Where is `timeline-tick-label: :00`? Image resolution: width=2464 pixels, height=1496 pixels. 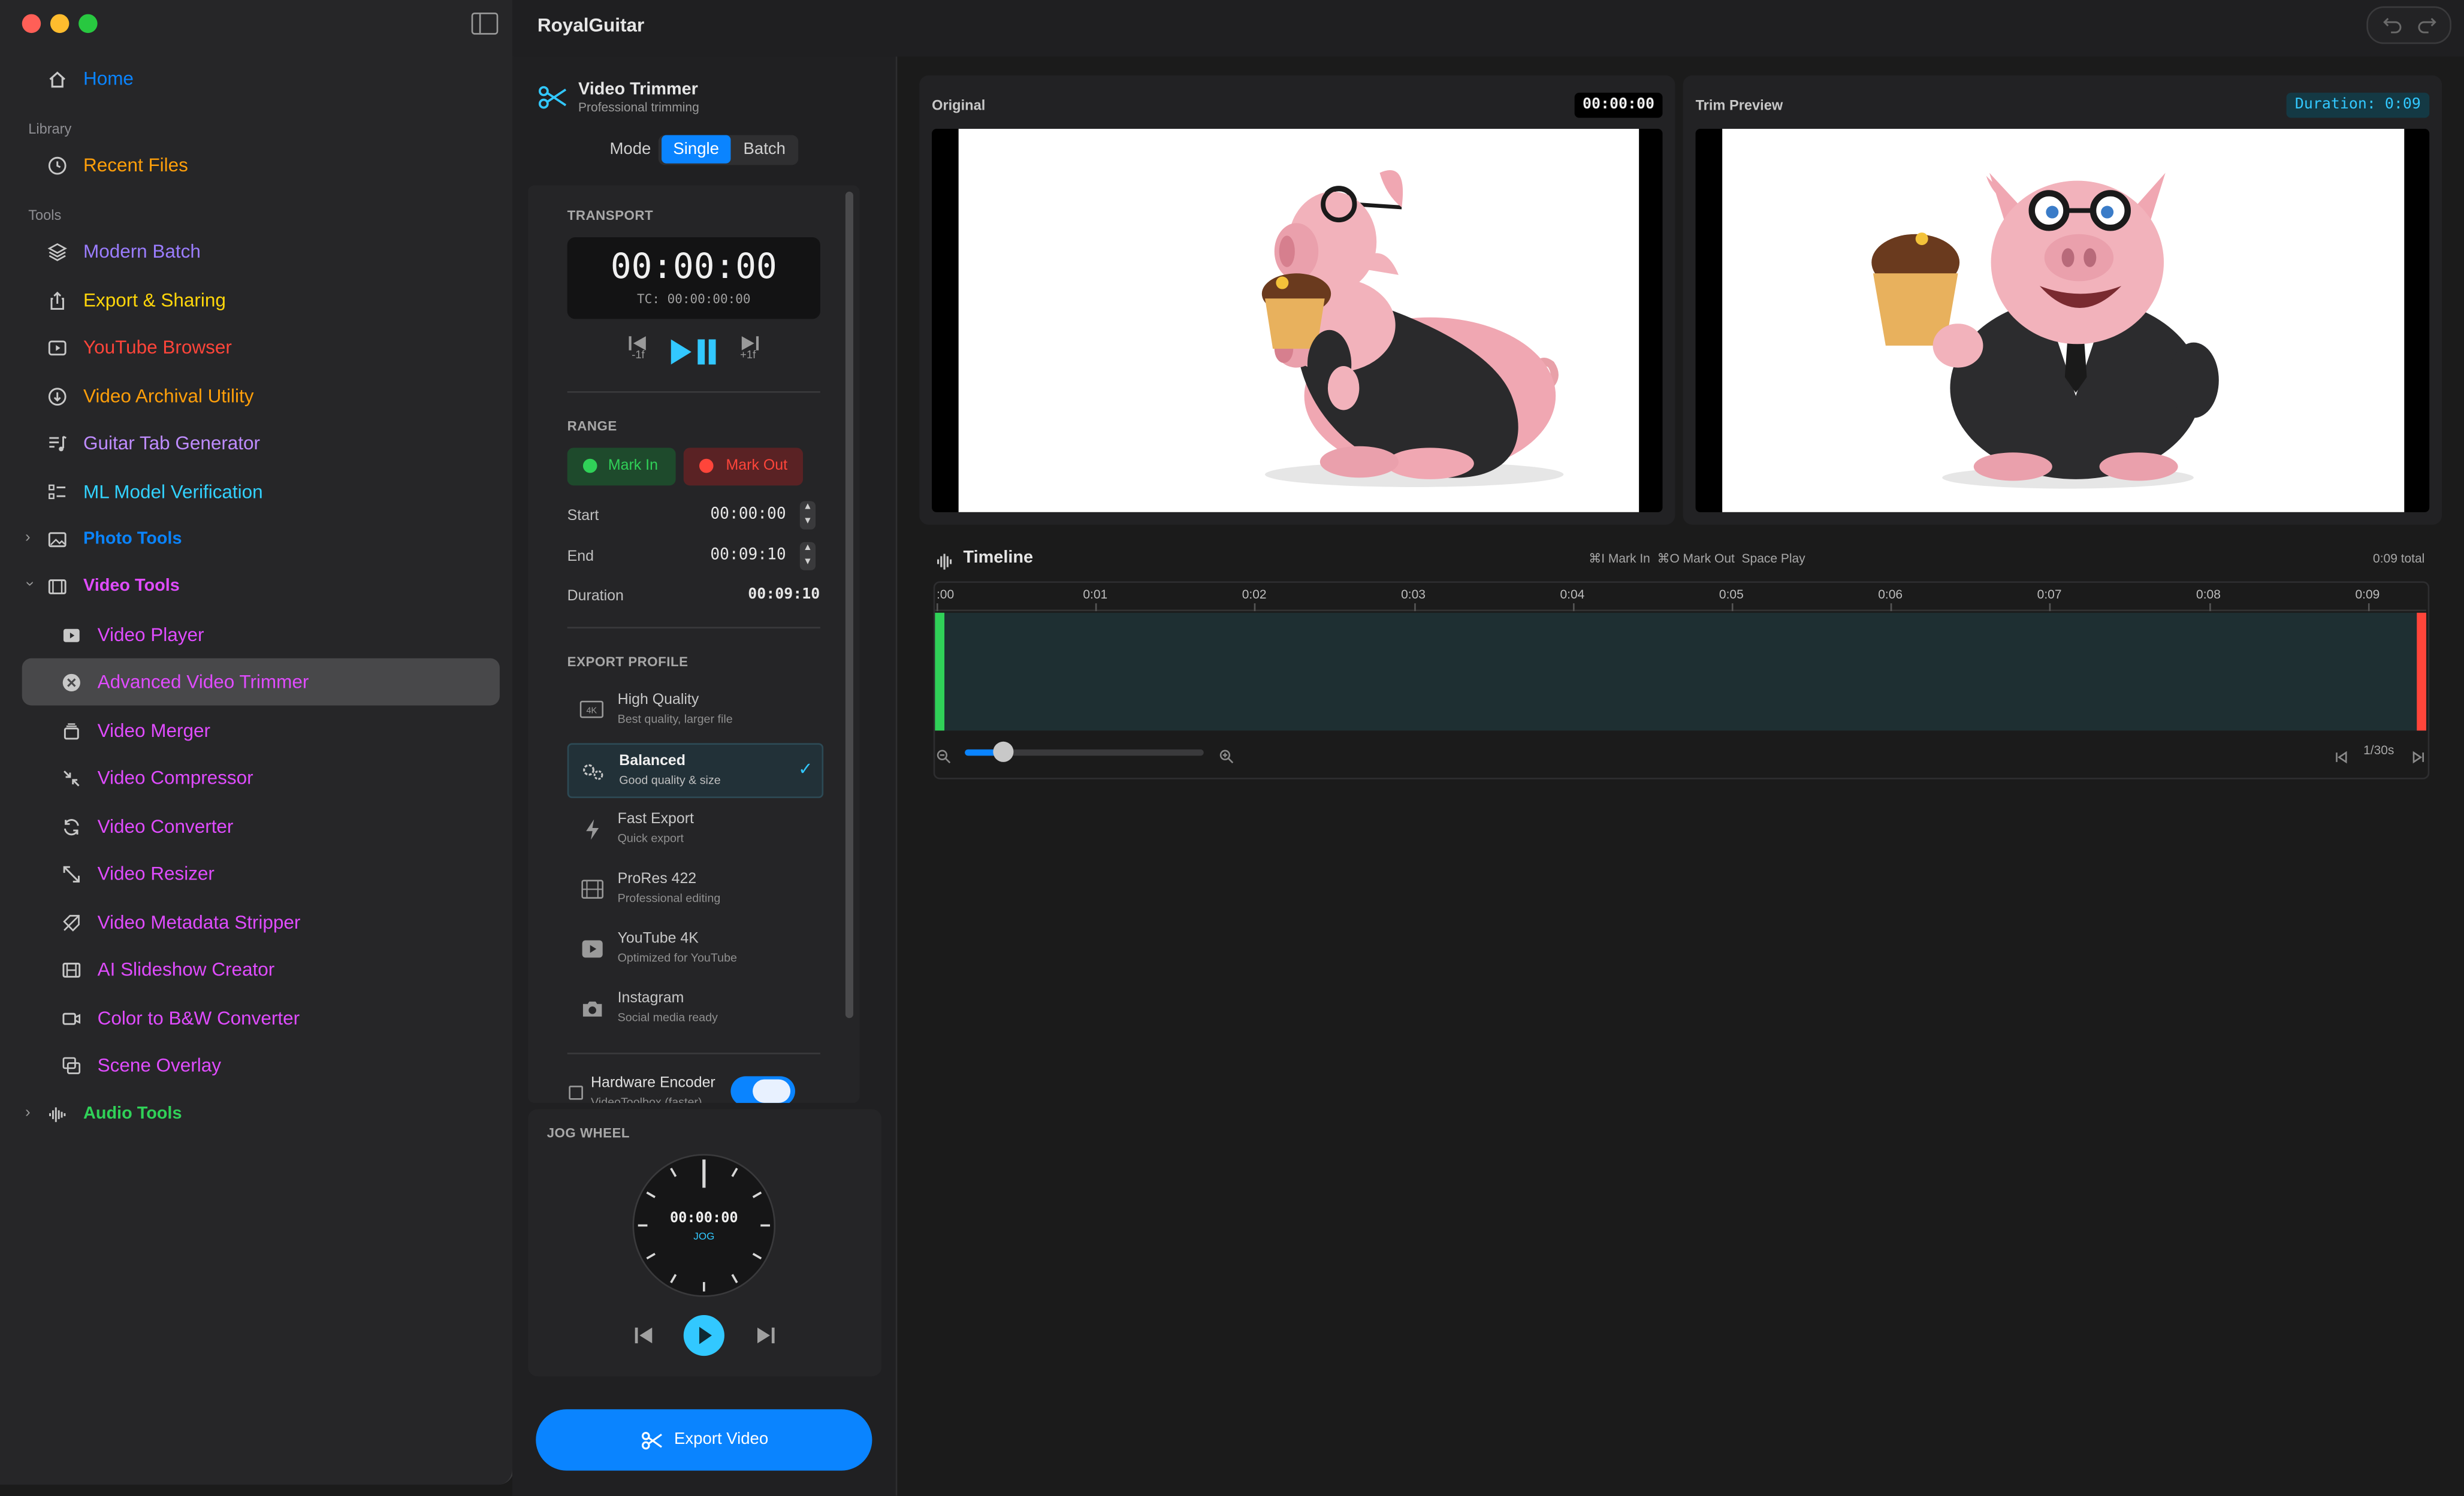 timeline-tick-label: :00 is located at coordinates (945, 594).